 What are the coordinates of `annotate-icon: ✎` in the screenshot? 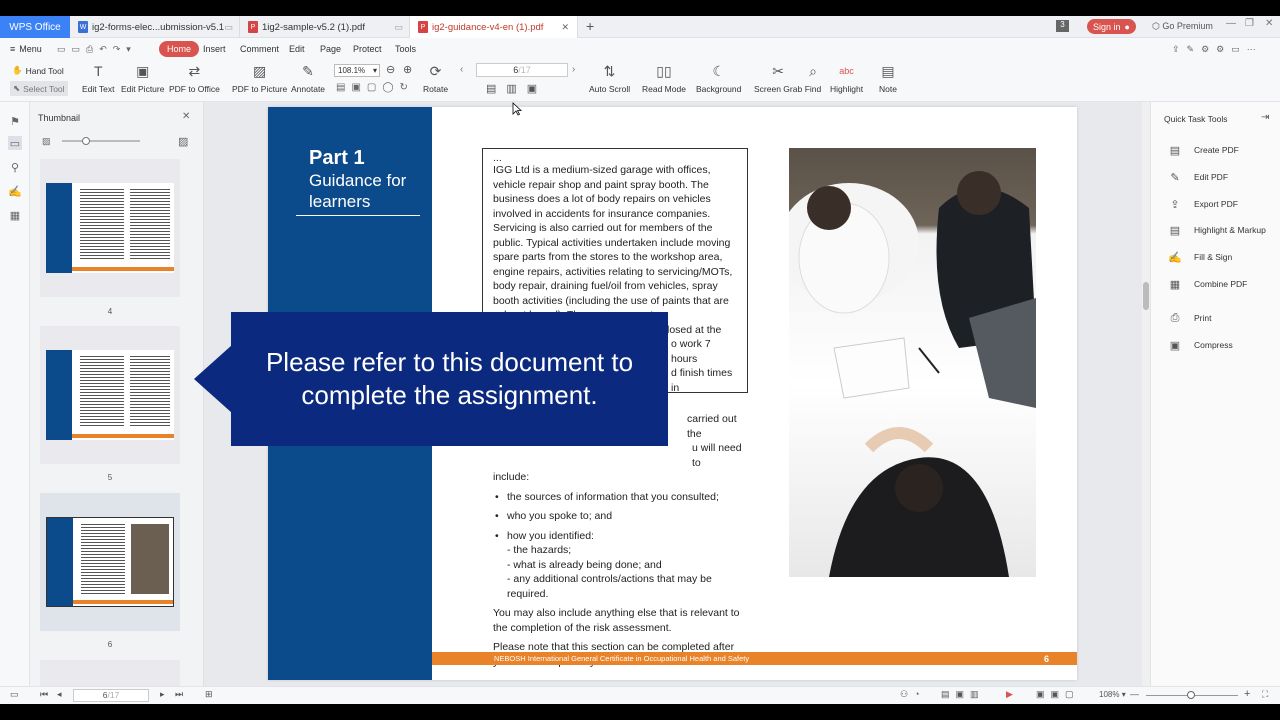 It's located at (308, 70).